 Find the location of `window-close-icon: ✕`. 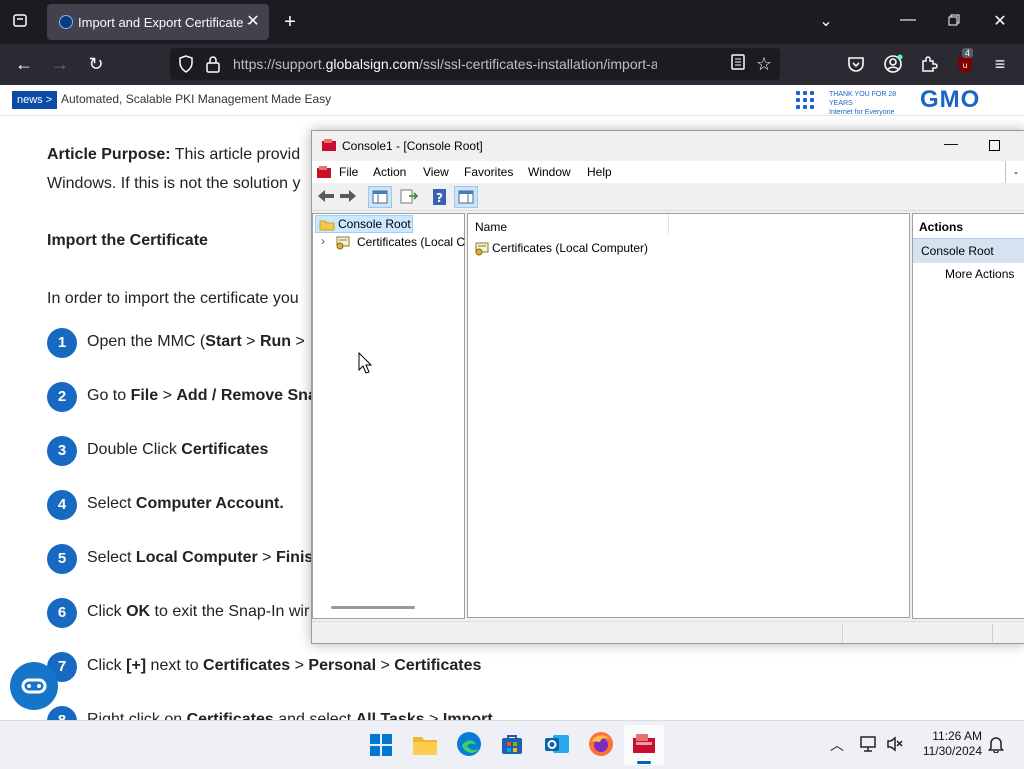

window-close-icon: ✕ is located at coordinates (1000, 22).